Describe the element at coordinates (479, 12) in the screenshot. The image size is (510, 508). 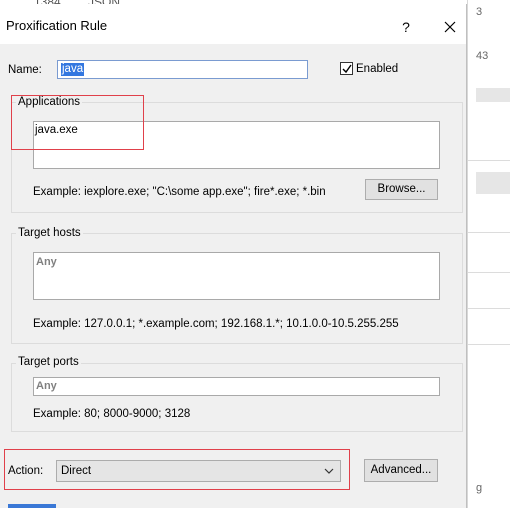
I see `background-right-text-1: 3` at that location.